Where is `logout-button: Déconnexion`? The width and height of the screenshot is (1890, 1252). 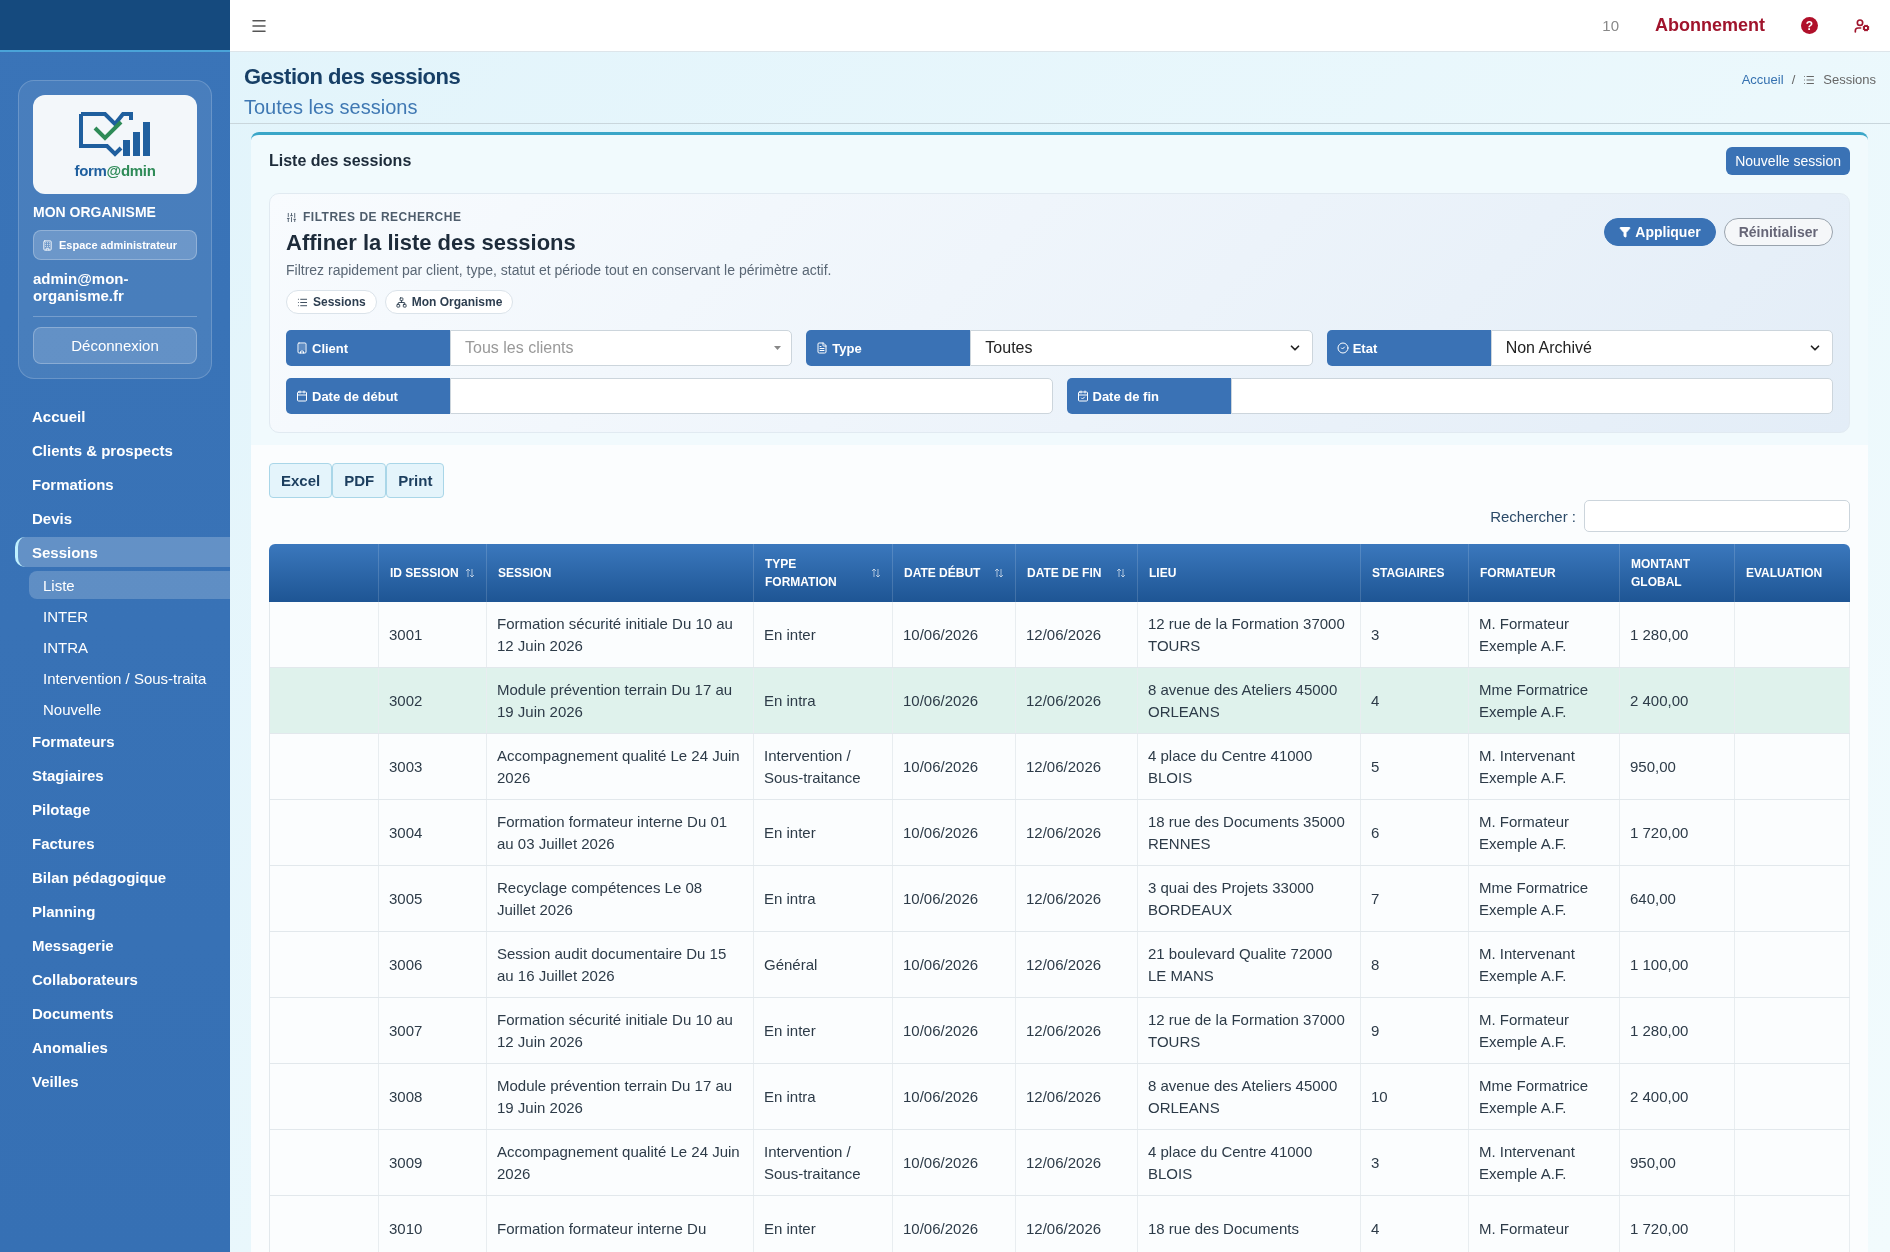 logout-button: Déconnexion is located at coordinates (115, 345).